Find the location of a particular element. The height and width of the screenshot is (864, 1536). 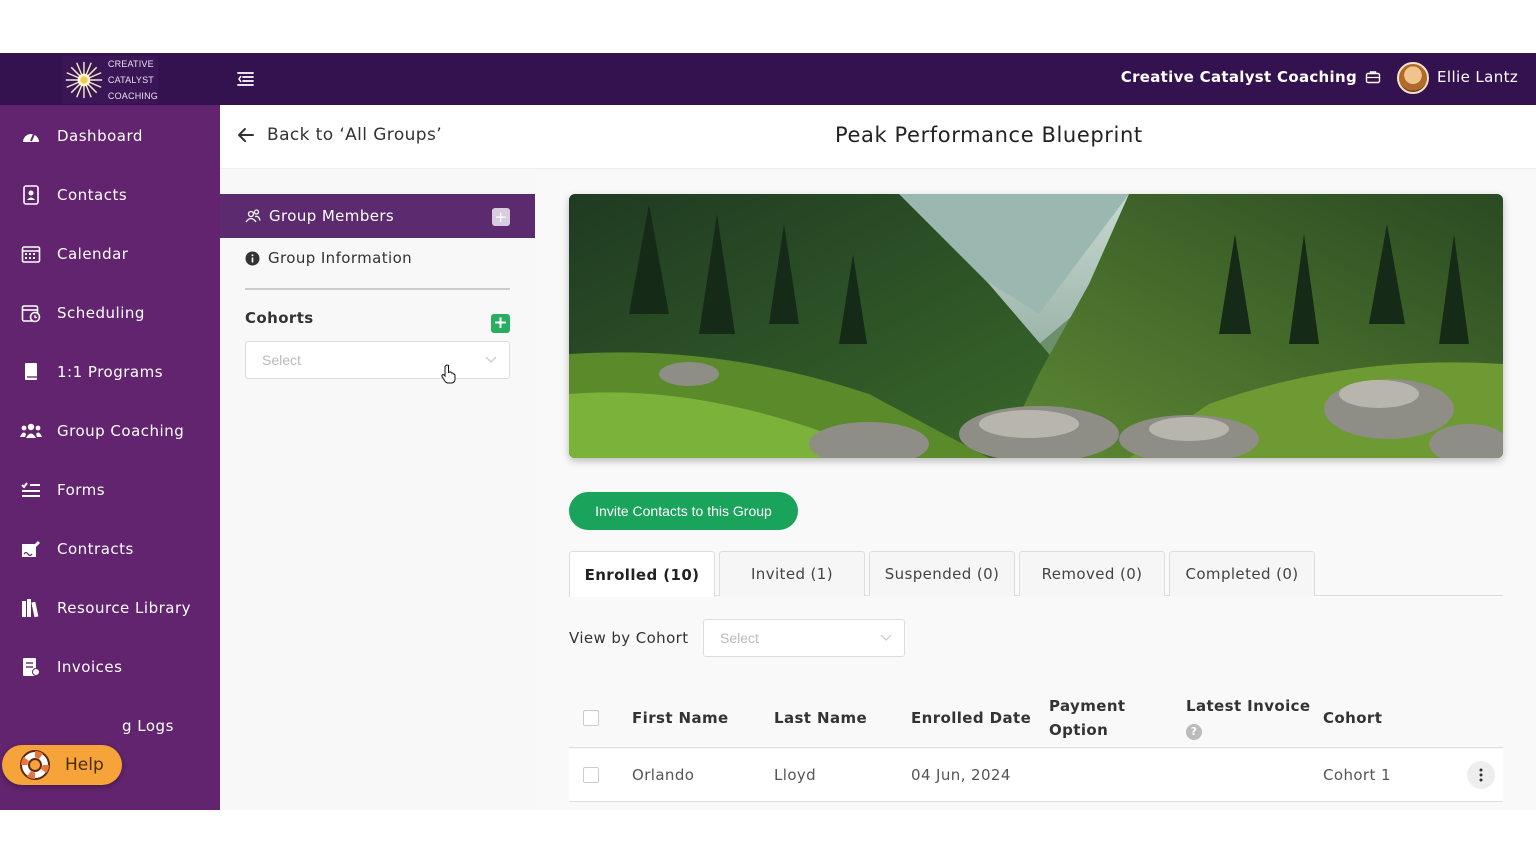

brand-logo: CREATIVE CATALYST COACHING is located at coordinates (110, 80).